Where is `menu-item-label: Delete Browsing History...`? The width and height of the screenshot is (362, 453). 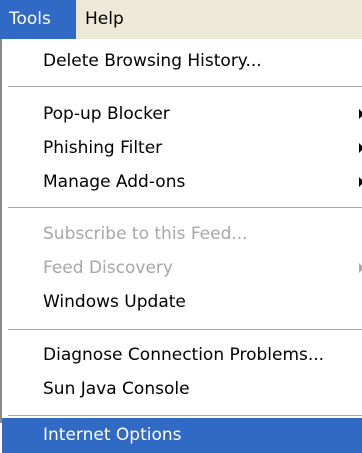
menu-item-label: Delete Browsing History... is located at coordinates (152, 61).